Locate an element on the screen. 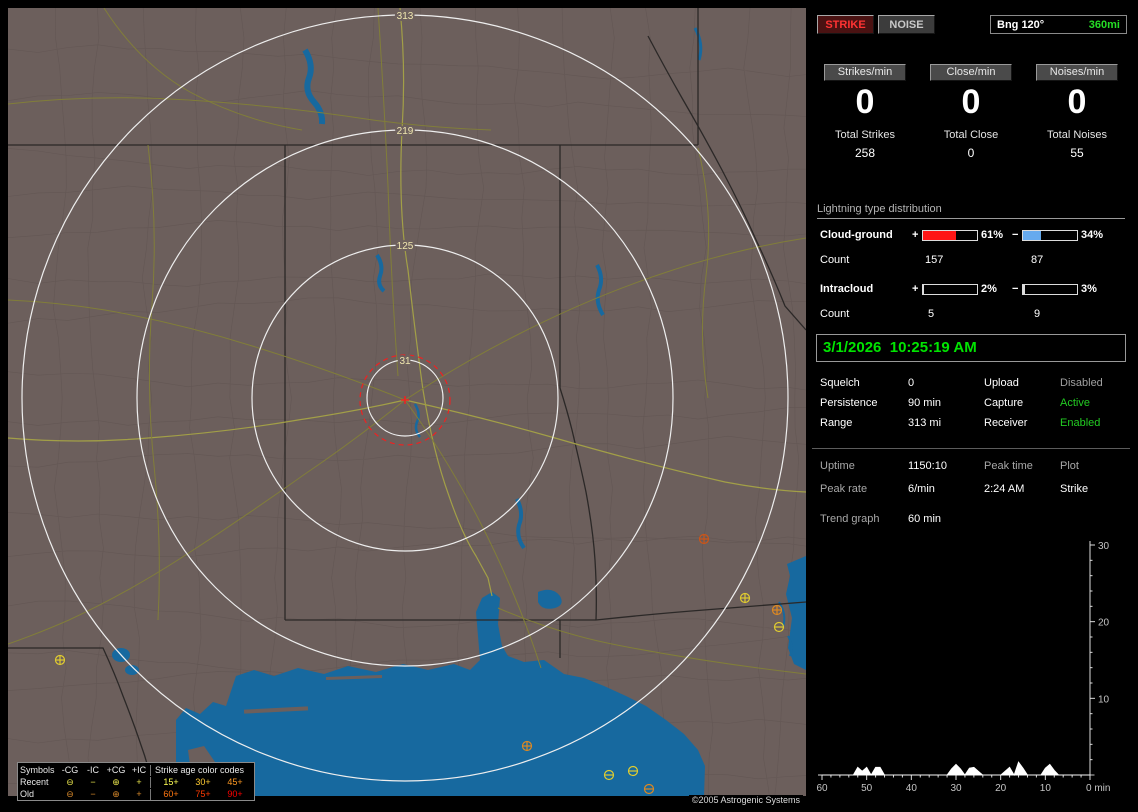 The width and height of the screenshot is (1138, 812). legend-pos-cg-header: +CG is located at coordinates (116, 769).